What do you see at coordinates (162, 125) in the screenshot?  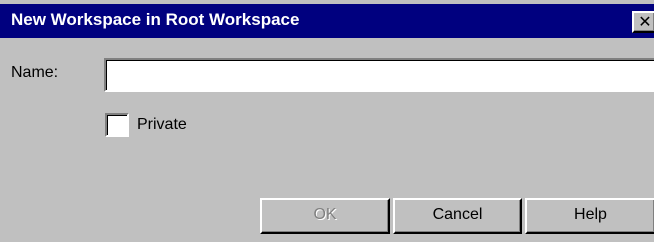 I see `private-label: Private` at bounding box center [162, 125].